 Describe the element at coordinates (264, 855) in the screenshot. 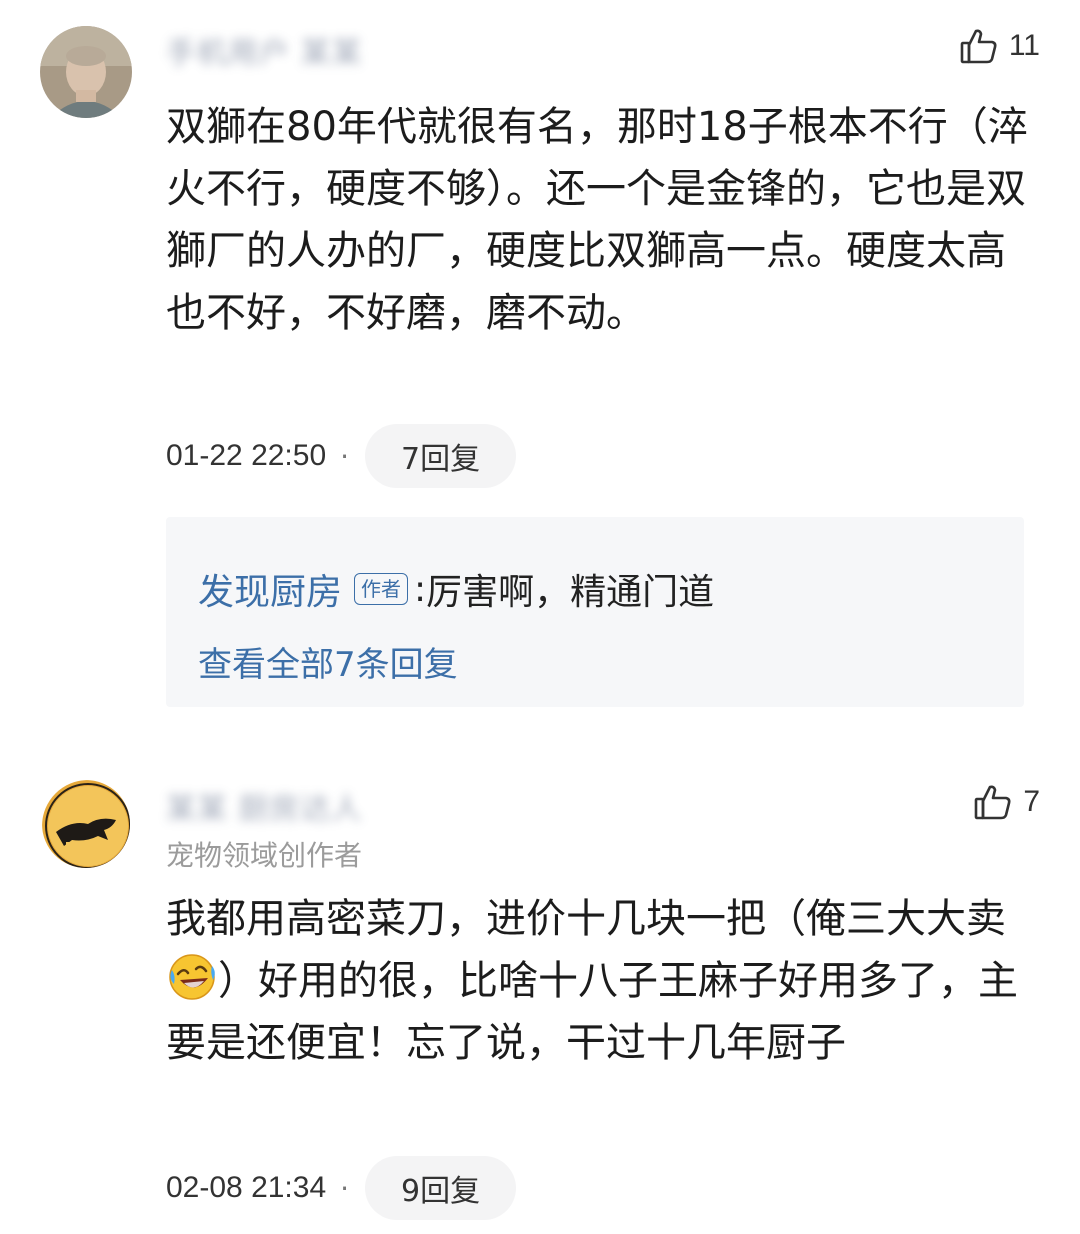

I see `author-subtitle: 宠物领域创作者` at that location.